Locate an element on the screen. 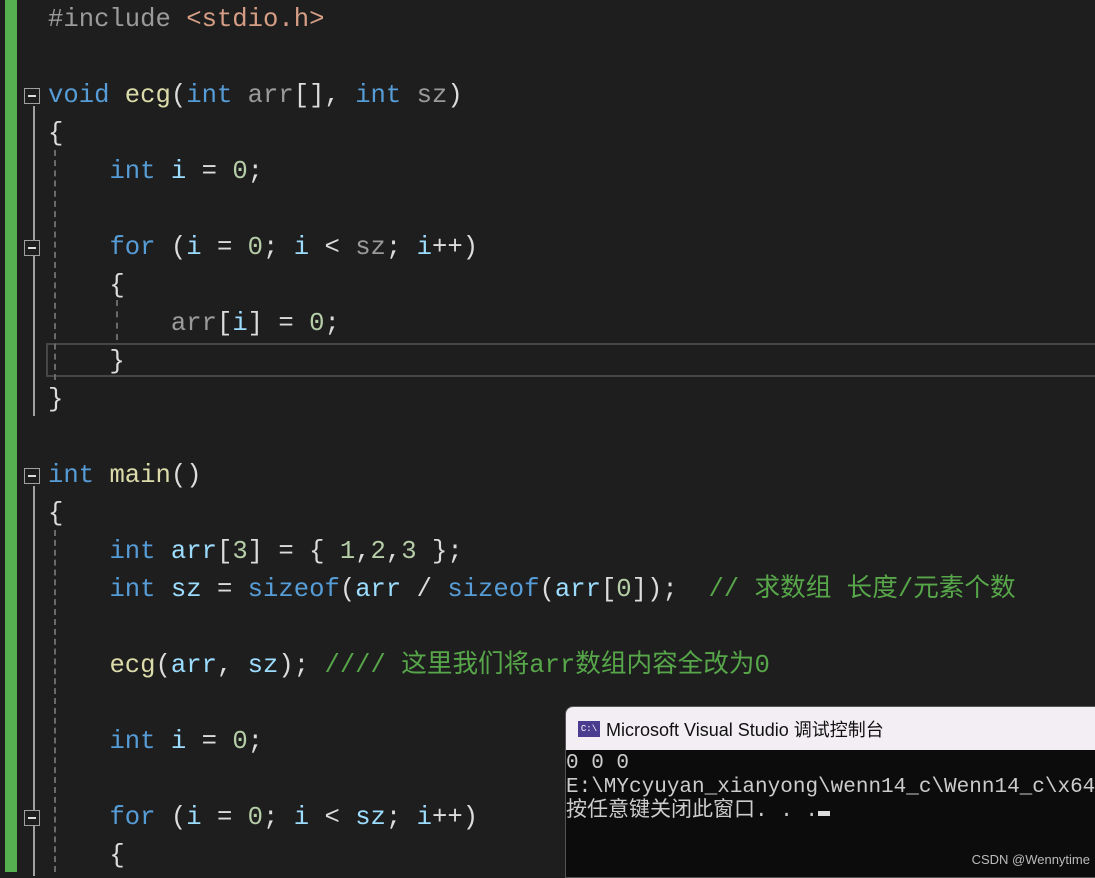 This screenshot has width=1095, height=878. code-line: #include <stdio.h> is located at coordinates (186, 20).